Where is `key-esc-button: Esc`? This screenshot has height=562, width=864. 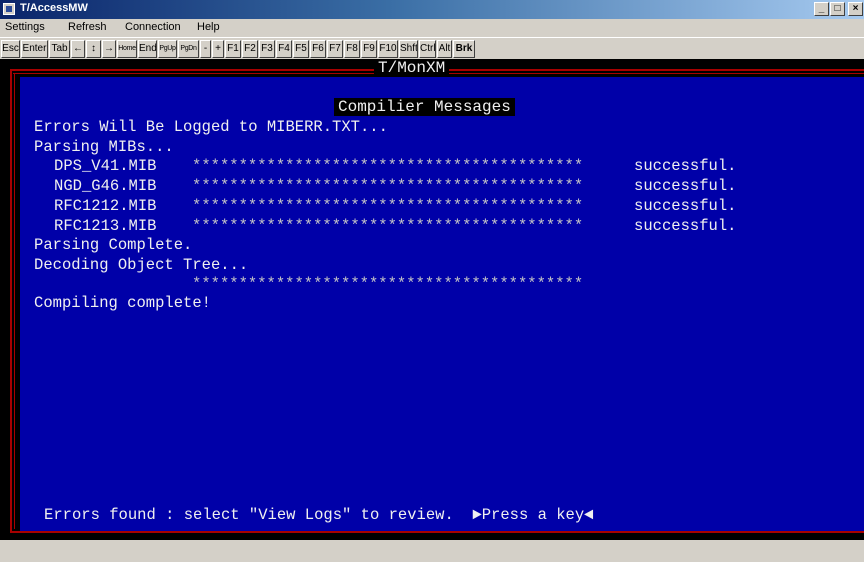 key-esc-button: Esc is located at coordinates (10, 49).